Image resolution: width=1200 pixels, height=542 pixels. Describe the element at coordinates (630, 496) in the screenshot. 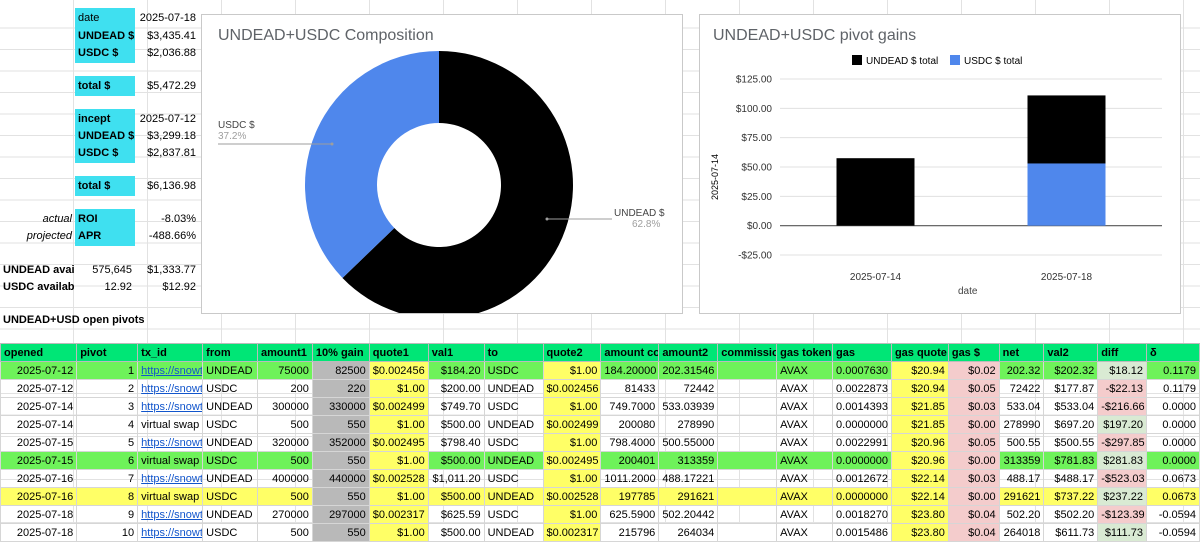

I see `table-cell: 197785` at that location.